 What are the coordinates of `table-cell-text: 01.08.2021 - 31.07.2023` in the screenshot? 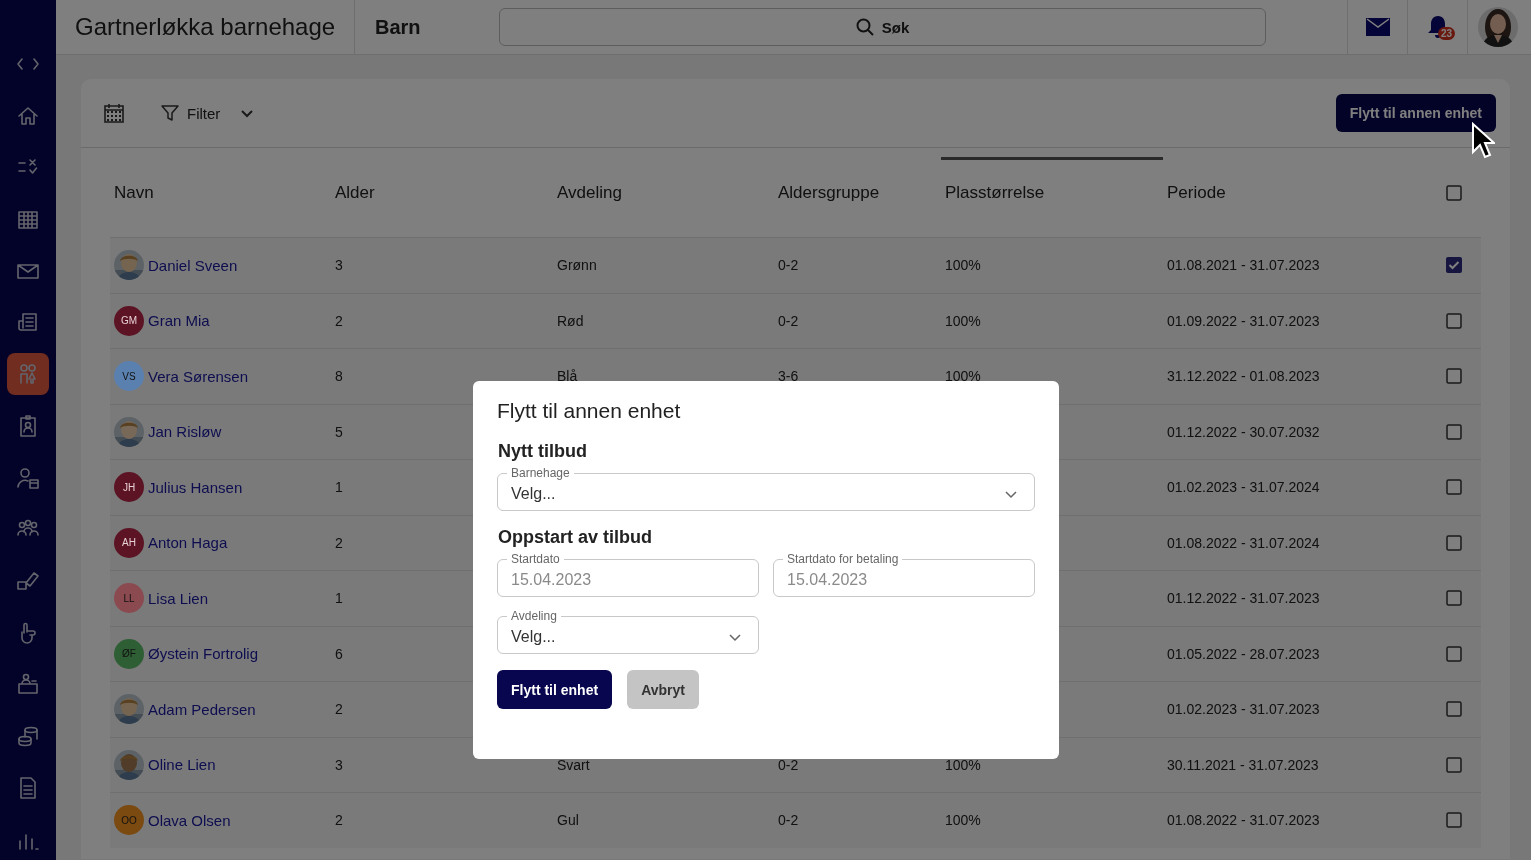 It's located at (1243, 265).